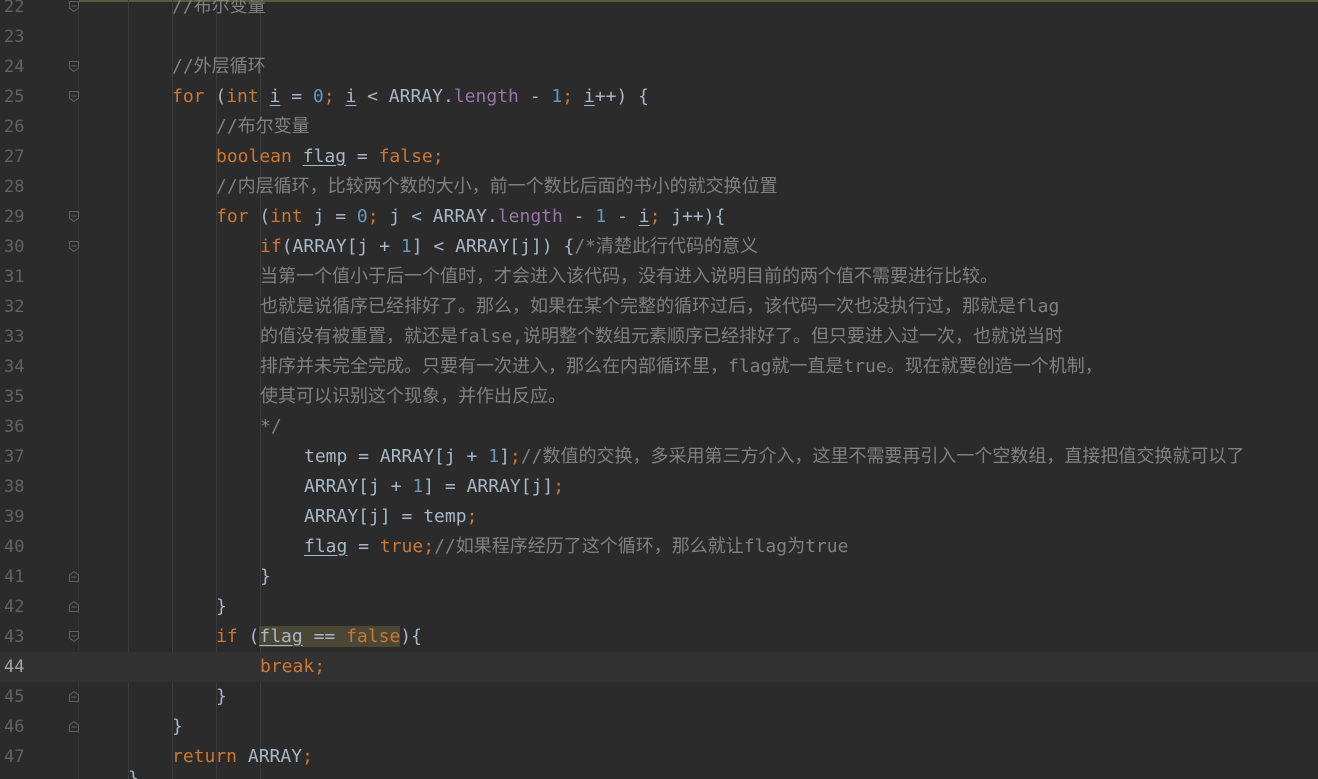  I want to click on code-token: //内层循环，比较两个数的大小，前一个数比后面的书小的就交换位置, so click(497, 186).